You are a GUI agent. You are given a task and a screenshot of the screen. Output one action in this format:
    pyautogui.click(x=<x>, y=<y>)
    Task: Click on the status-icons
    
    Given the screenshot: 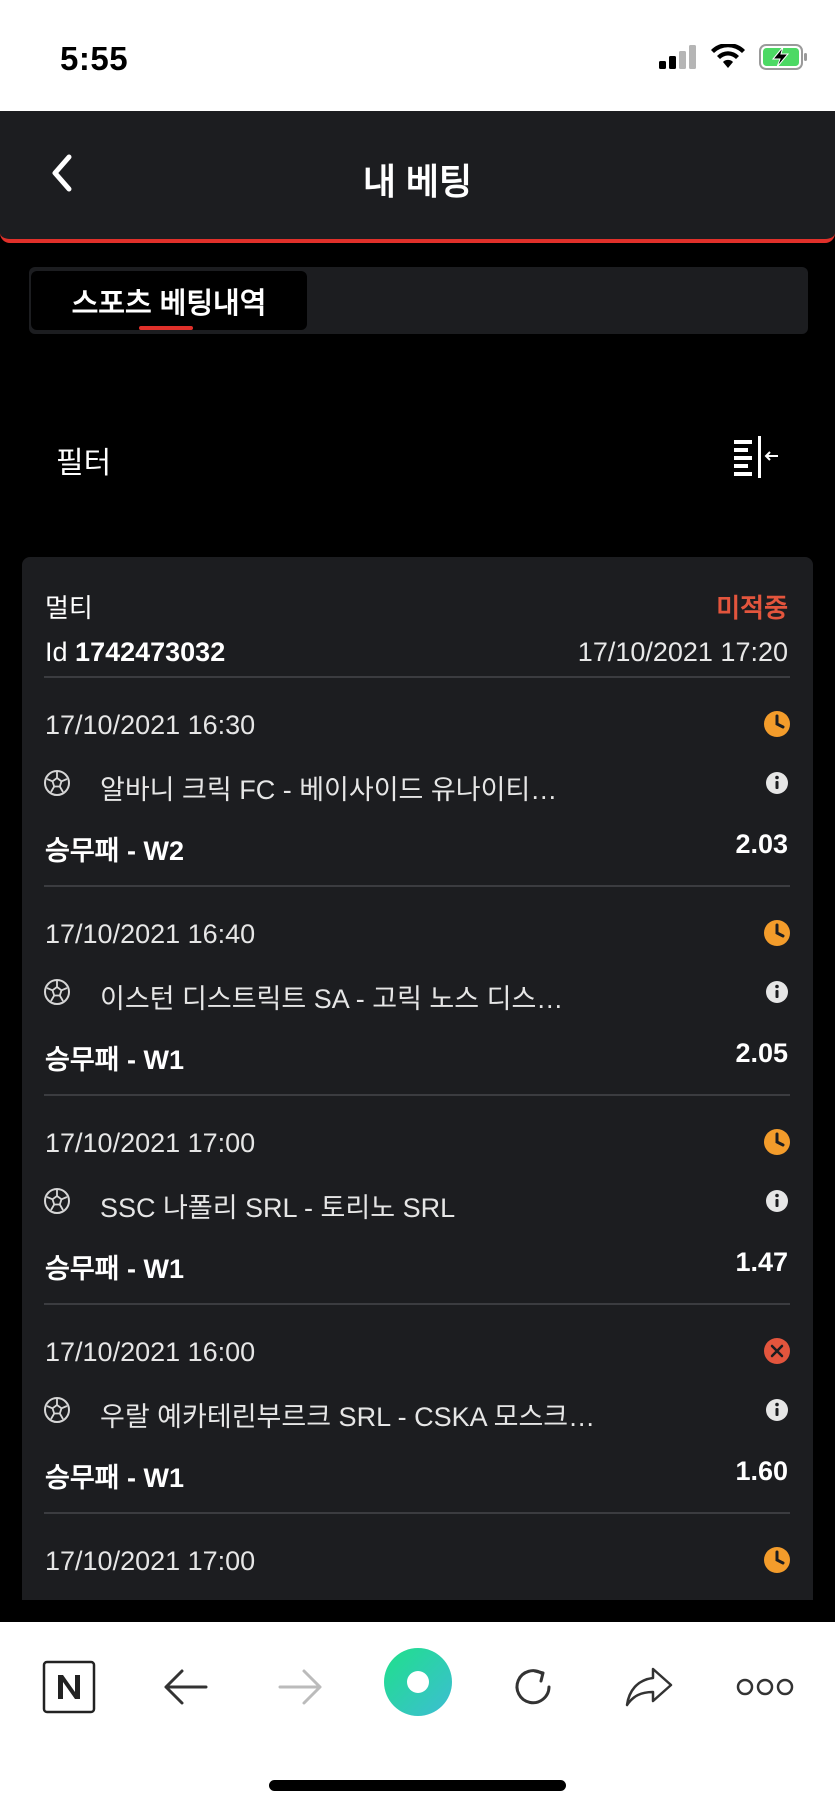 What is the action you would take?
    pyautogui.click(x=734, y=57)
    